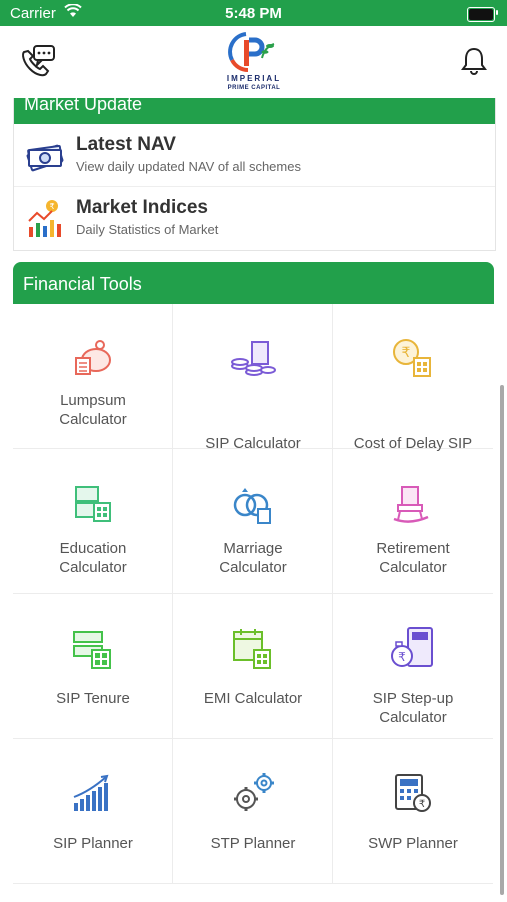 Image resolution: width=507 pixels, height=902 pixels. I want to click on step-up-icon: ₹, so click(413, 649).